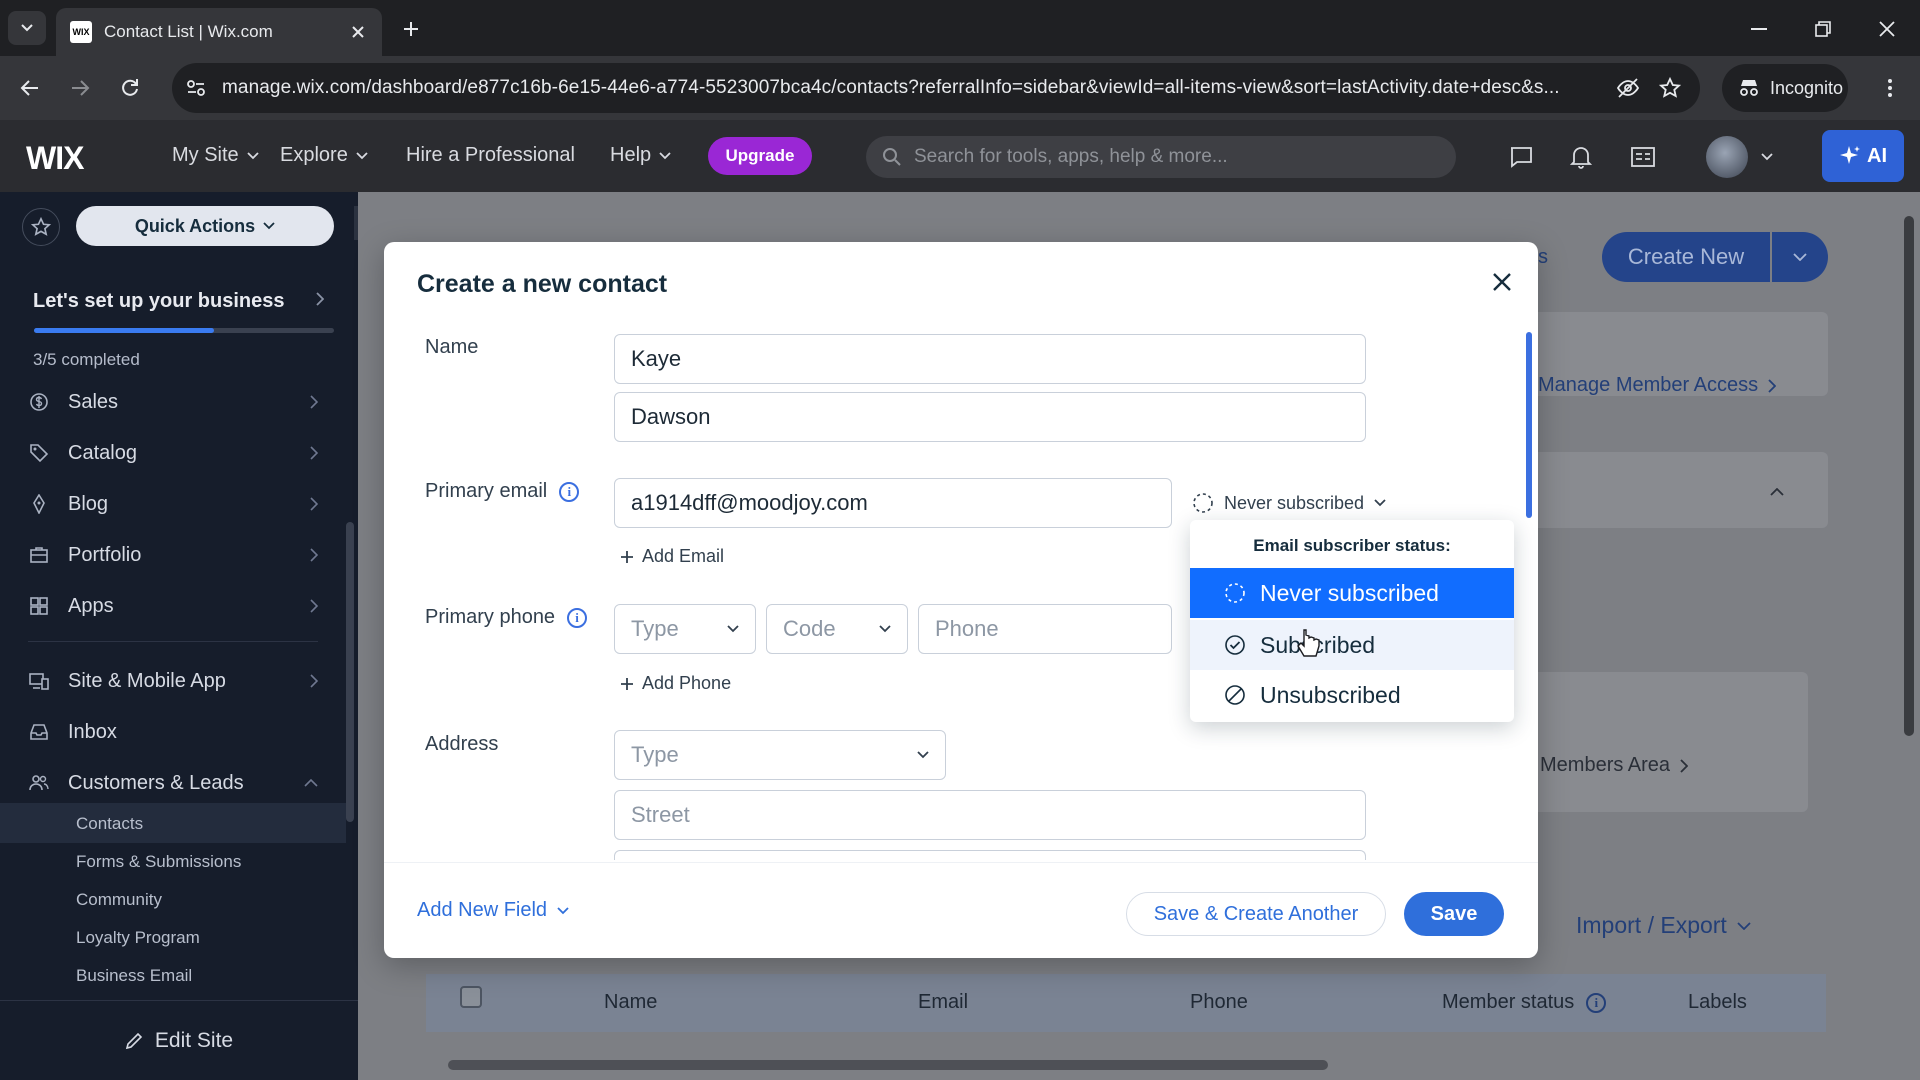 This screenshot has width=1920, height=1080. What do you see at coordinates (27, 28) in the screenshot?
I see `tab-search-button` at bounding box center [27, 28].